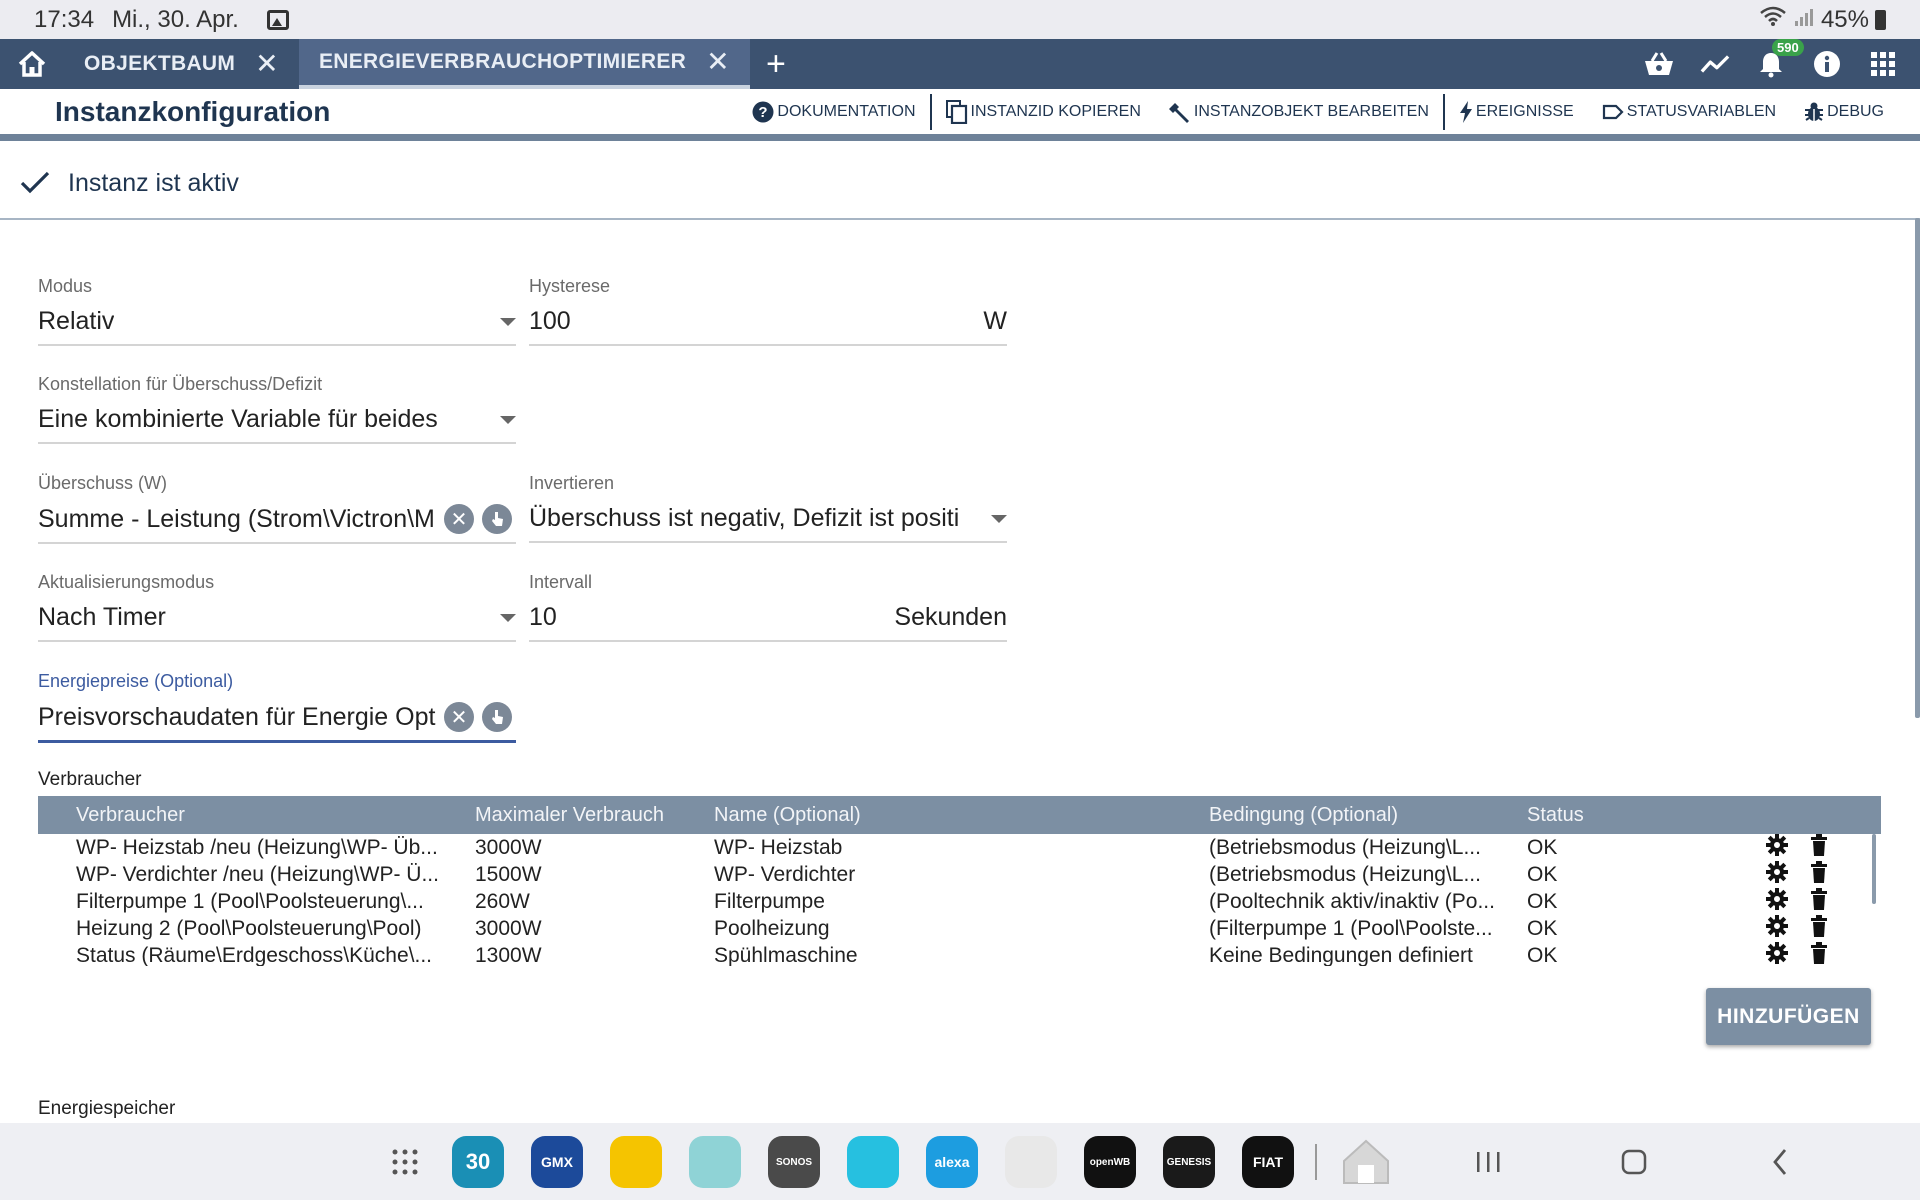 Image resolution: width=1920 pixels, height=1200 pixels. Describe the element at coordinates (585, 815) in the screenshot. I see `column-header: Maximaler Verbrauch` at that location.